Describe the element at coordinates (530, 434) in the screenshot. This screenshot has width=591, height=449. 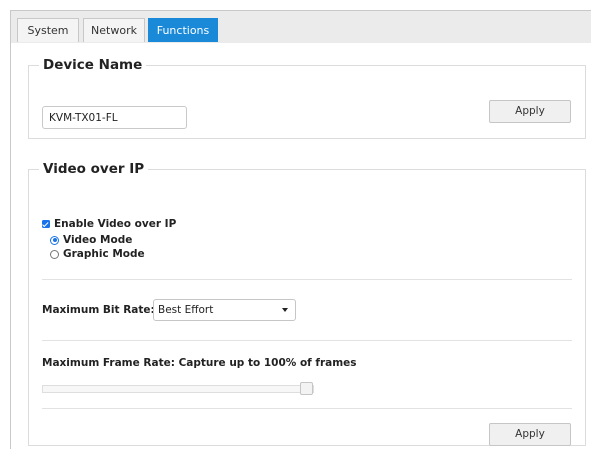
I see `video-over-ip-apply-button: Apply` at that location.